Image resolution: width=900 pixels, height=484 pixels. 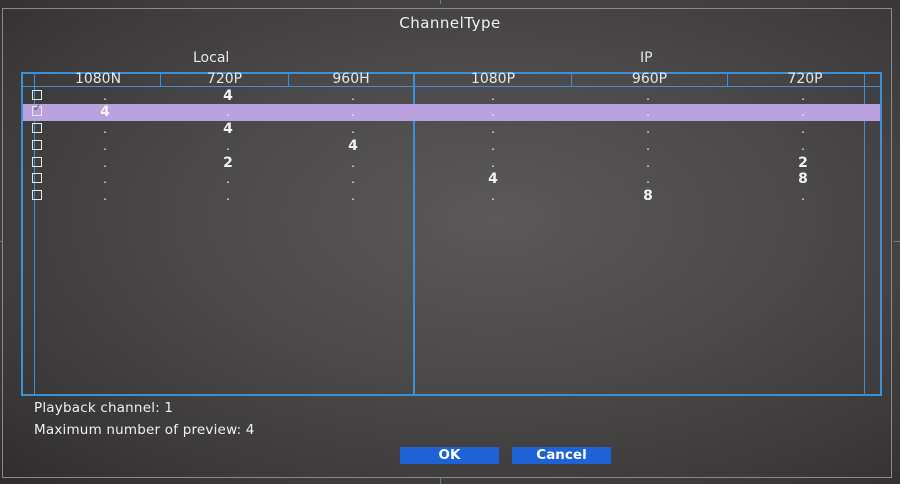 What do you see at coordinates (646, 58) in the screenshot?
I see `group-label-ip: IP` at bounding box center [646, 58].